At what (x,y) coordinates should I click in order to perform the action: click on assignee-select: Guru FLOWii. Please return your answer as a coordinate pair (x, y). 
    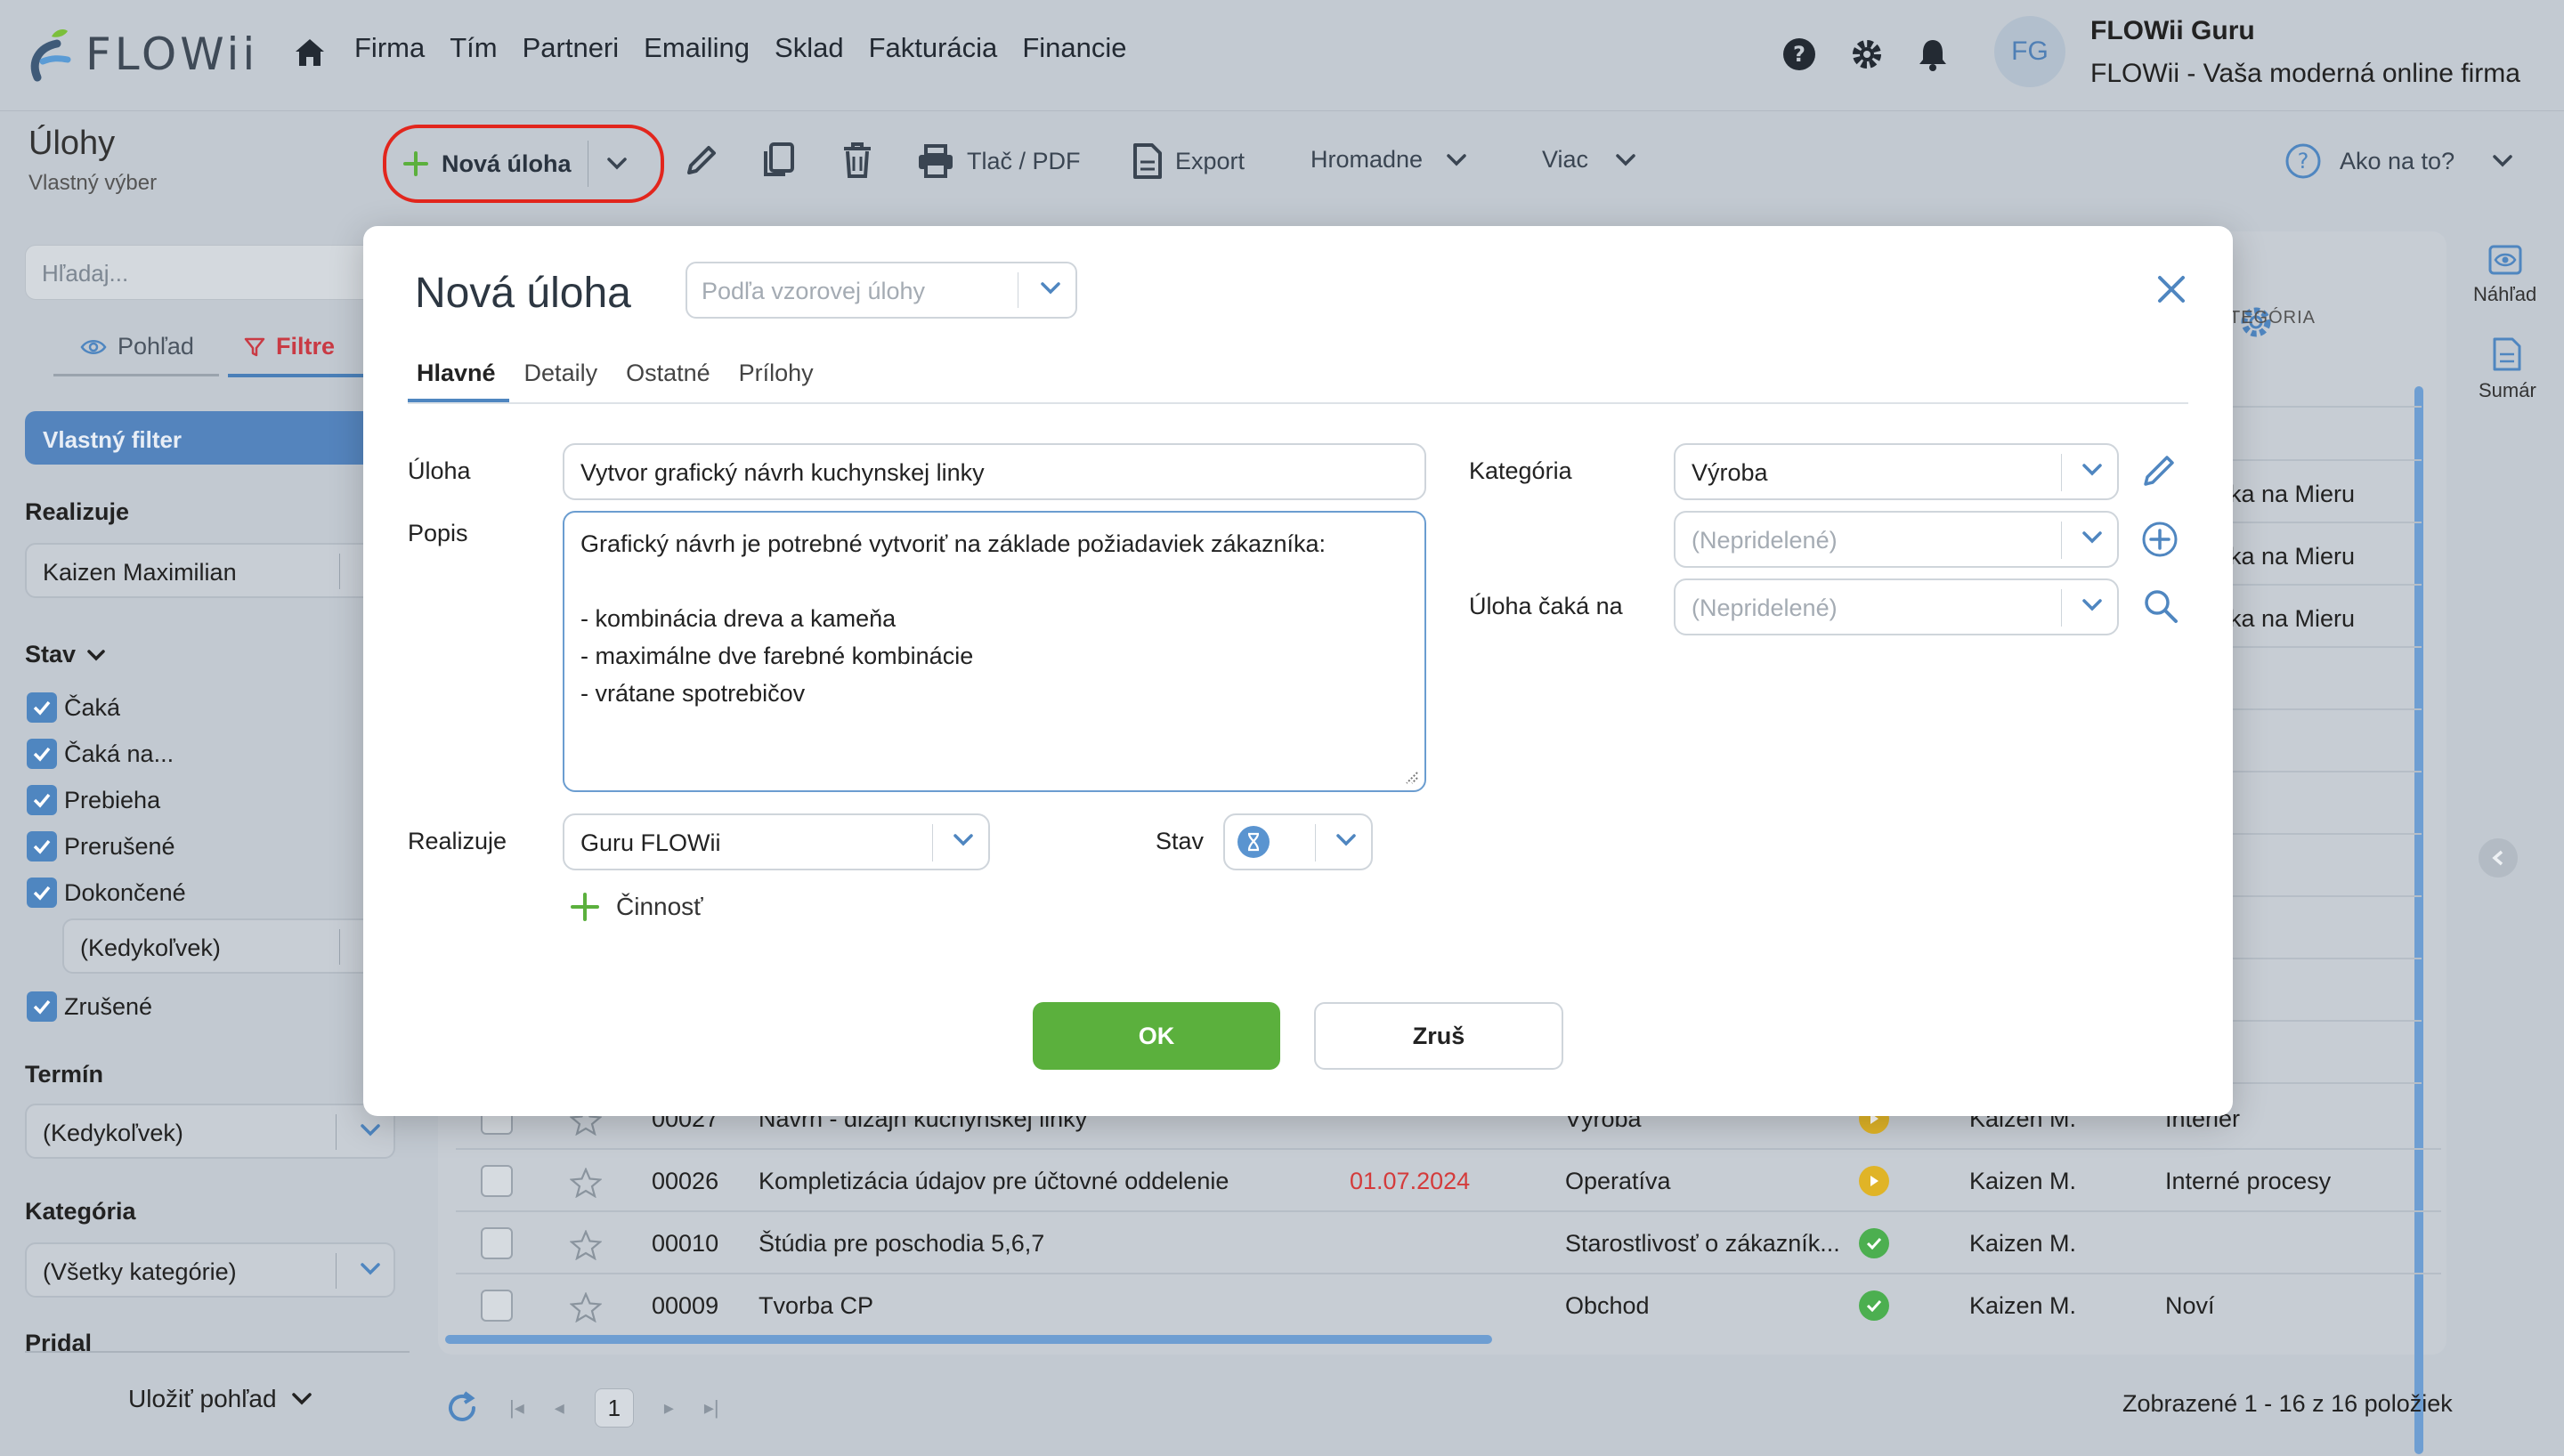
    Looking at the image, I should click on (776, 841).